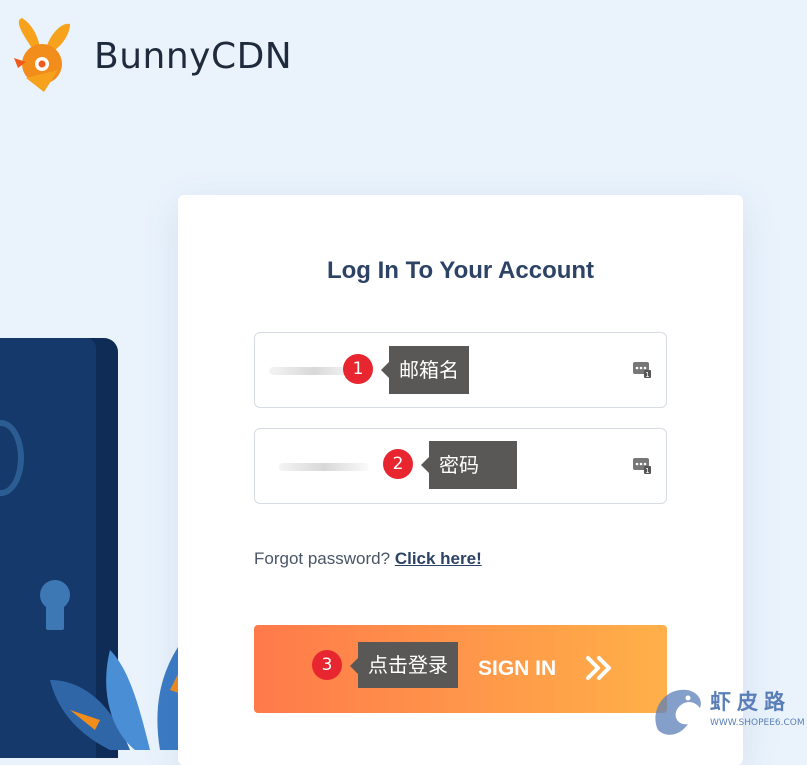 The image size is (807, 765). I want to click on double-chevron-right-icon, so click(598, 668).